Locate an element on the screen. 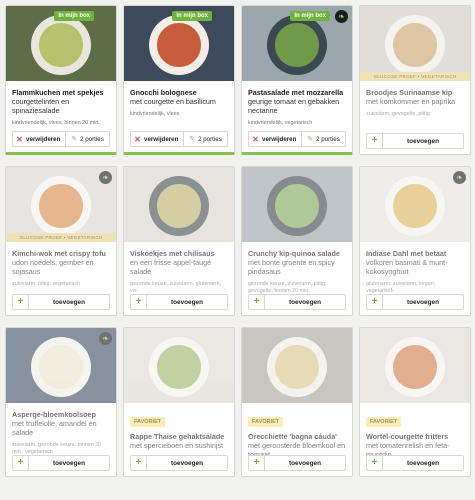 The image size is (475, 500). recipe-title: Flammkuchen met spekjes is located at coordinates (61, 92).